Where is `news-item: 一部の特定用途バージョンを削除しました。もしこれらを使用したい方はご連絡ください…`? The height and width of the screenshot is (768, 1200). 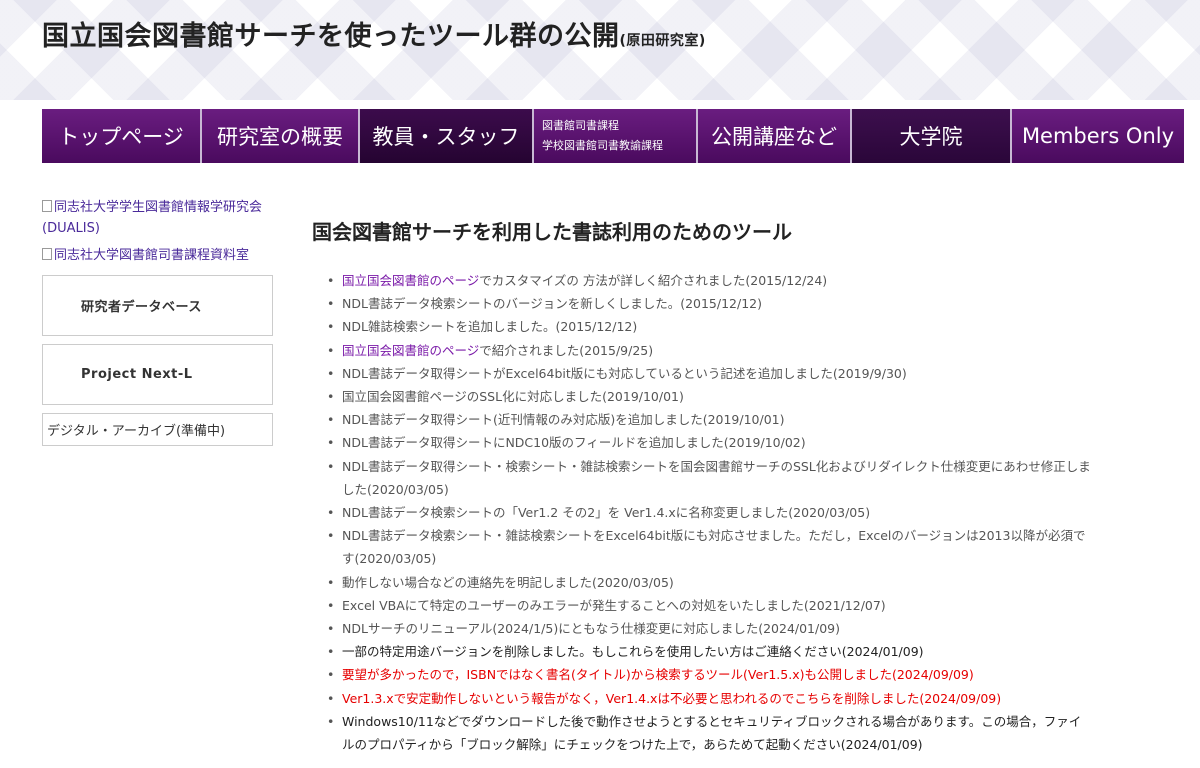 news-item: 一部の特定用途バージョンを削除しました。もしこれらを使用したい方はご連絡ください… is located at coordinates (709, 651).